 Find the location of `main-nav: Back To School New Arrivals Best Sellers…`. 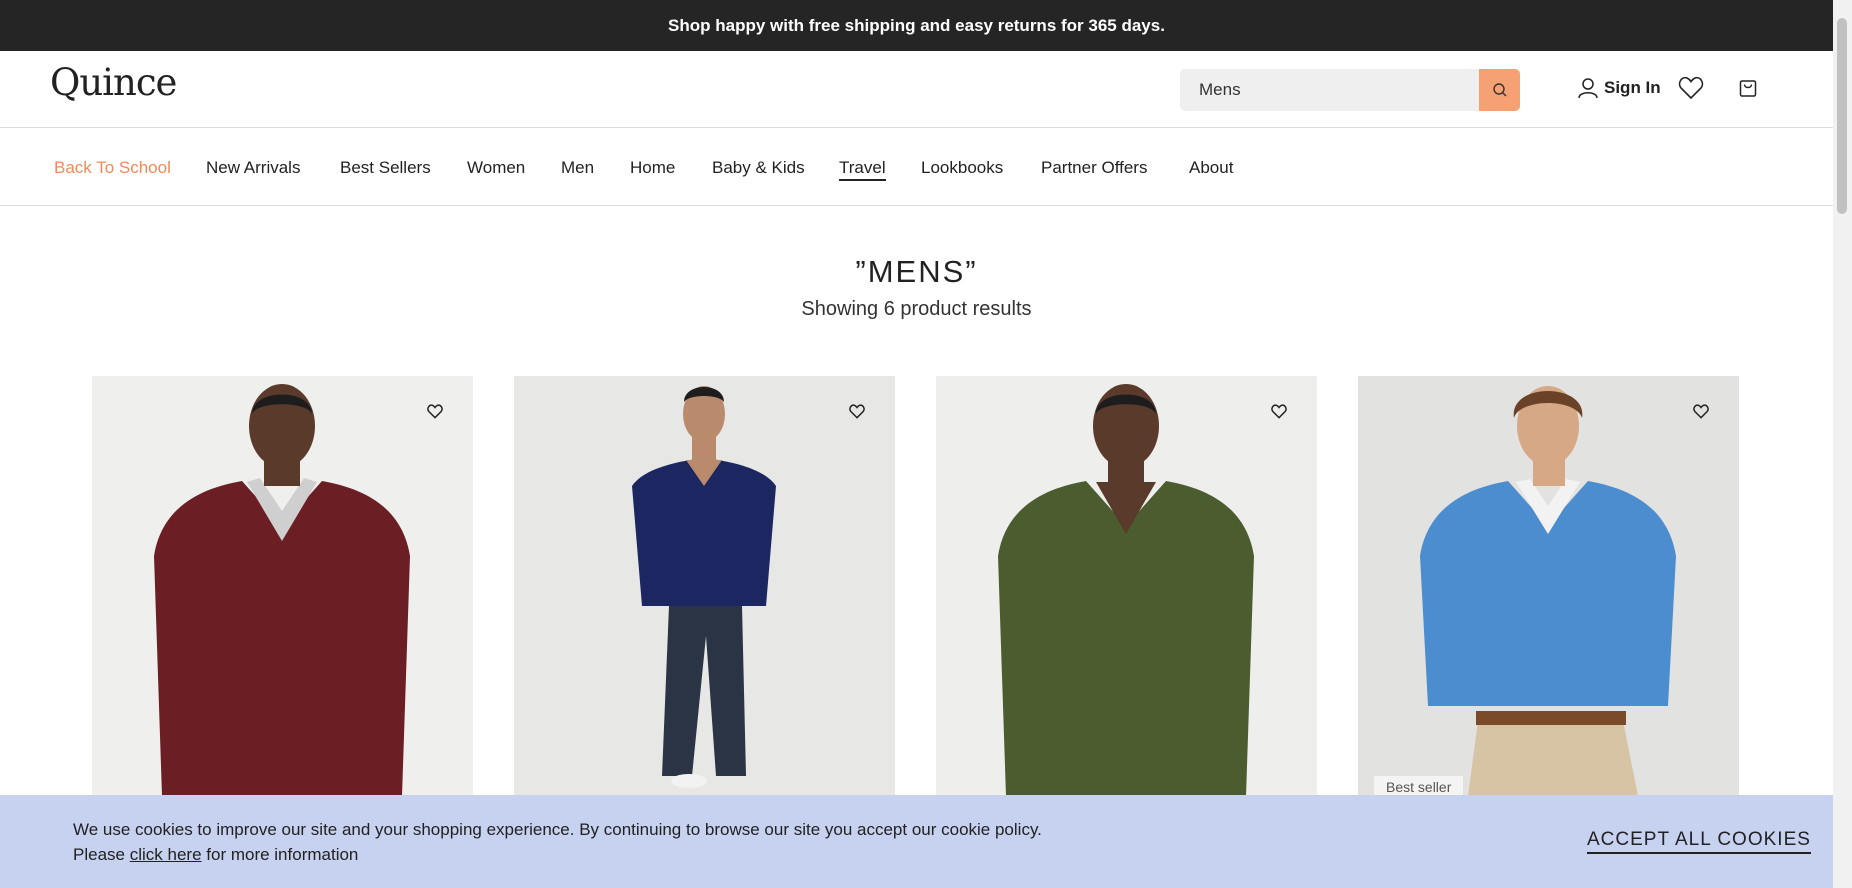

main-nav: Back To School New Arrivals Best Sellers… is located at coordinates (916, 167).